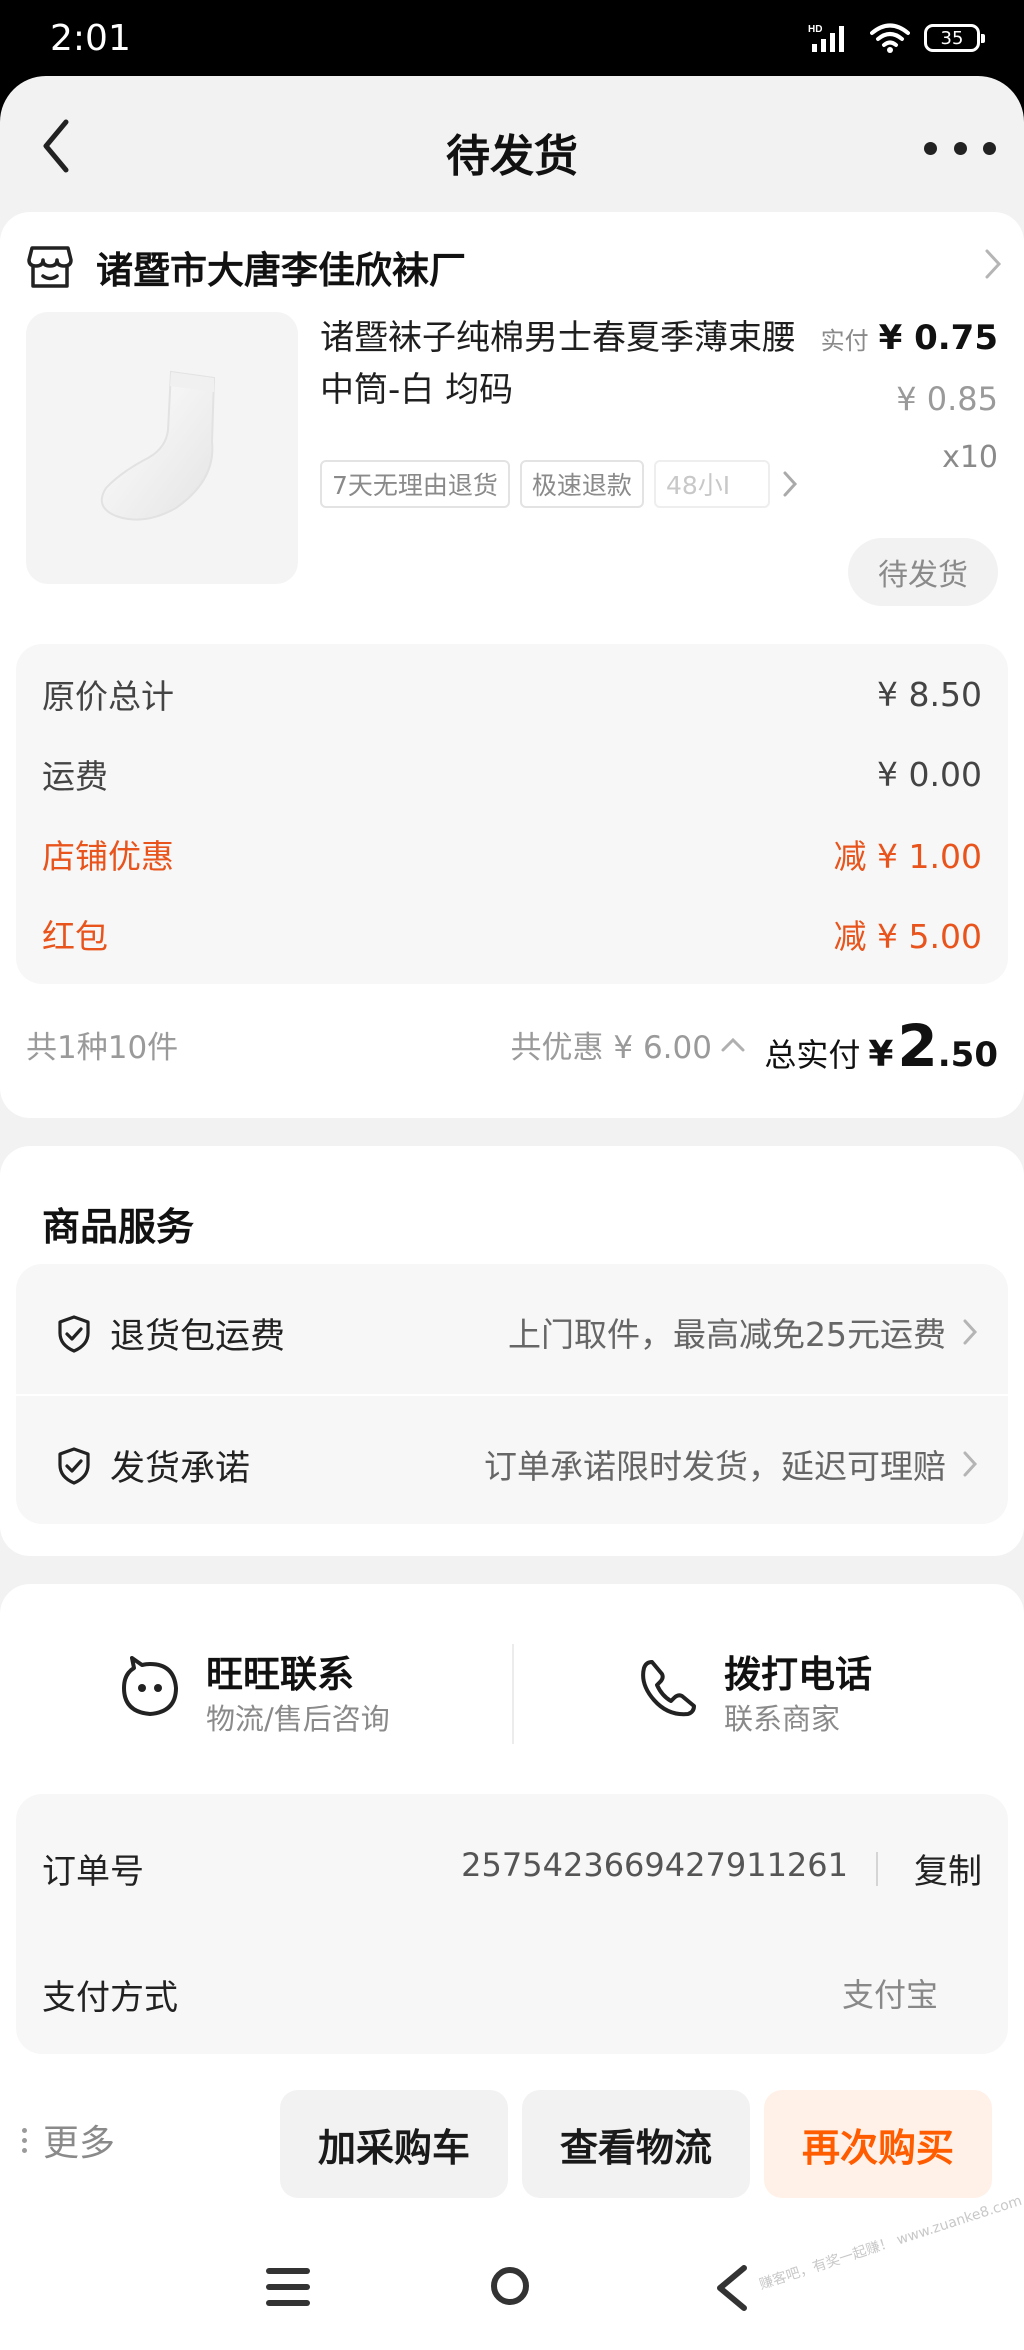  Describe the element at coordinates (798, 1674) in the screenshot. I see `phone-title: 拨打电话` at that location.